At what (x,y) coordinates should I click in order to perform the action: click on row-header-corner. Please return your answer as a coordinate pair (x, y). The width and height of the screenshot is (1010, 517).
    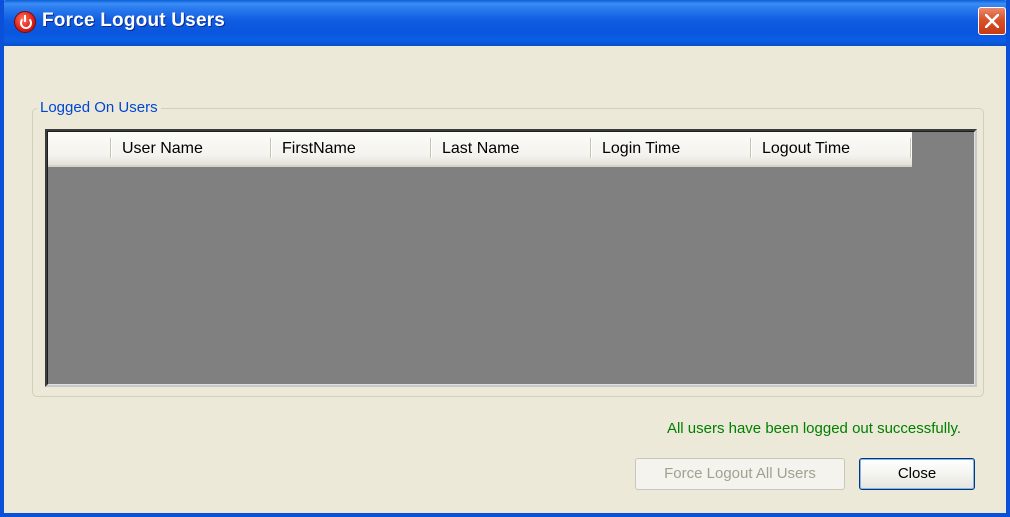
    Looking at the image, I should click on (80, 148).